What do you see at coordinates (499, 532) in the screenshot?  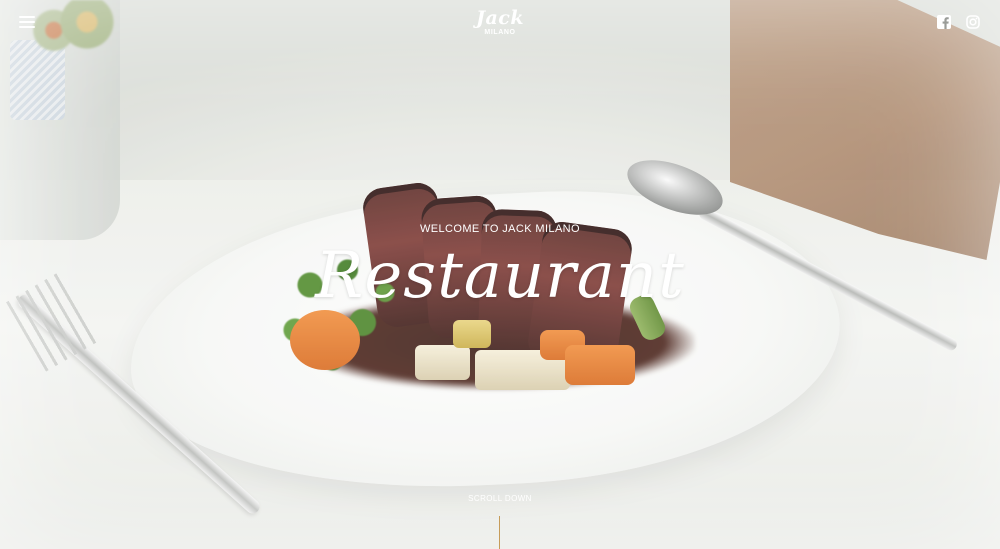 I see `scroll-indicator-line` at bounding box center [499, 532].